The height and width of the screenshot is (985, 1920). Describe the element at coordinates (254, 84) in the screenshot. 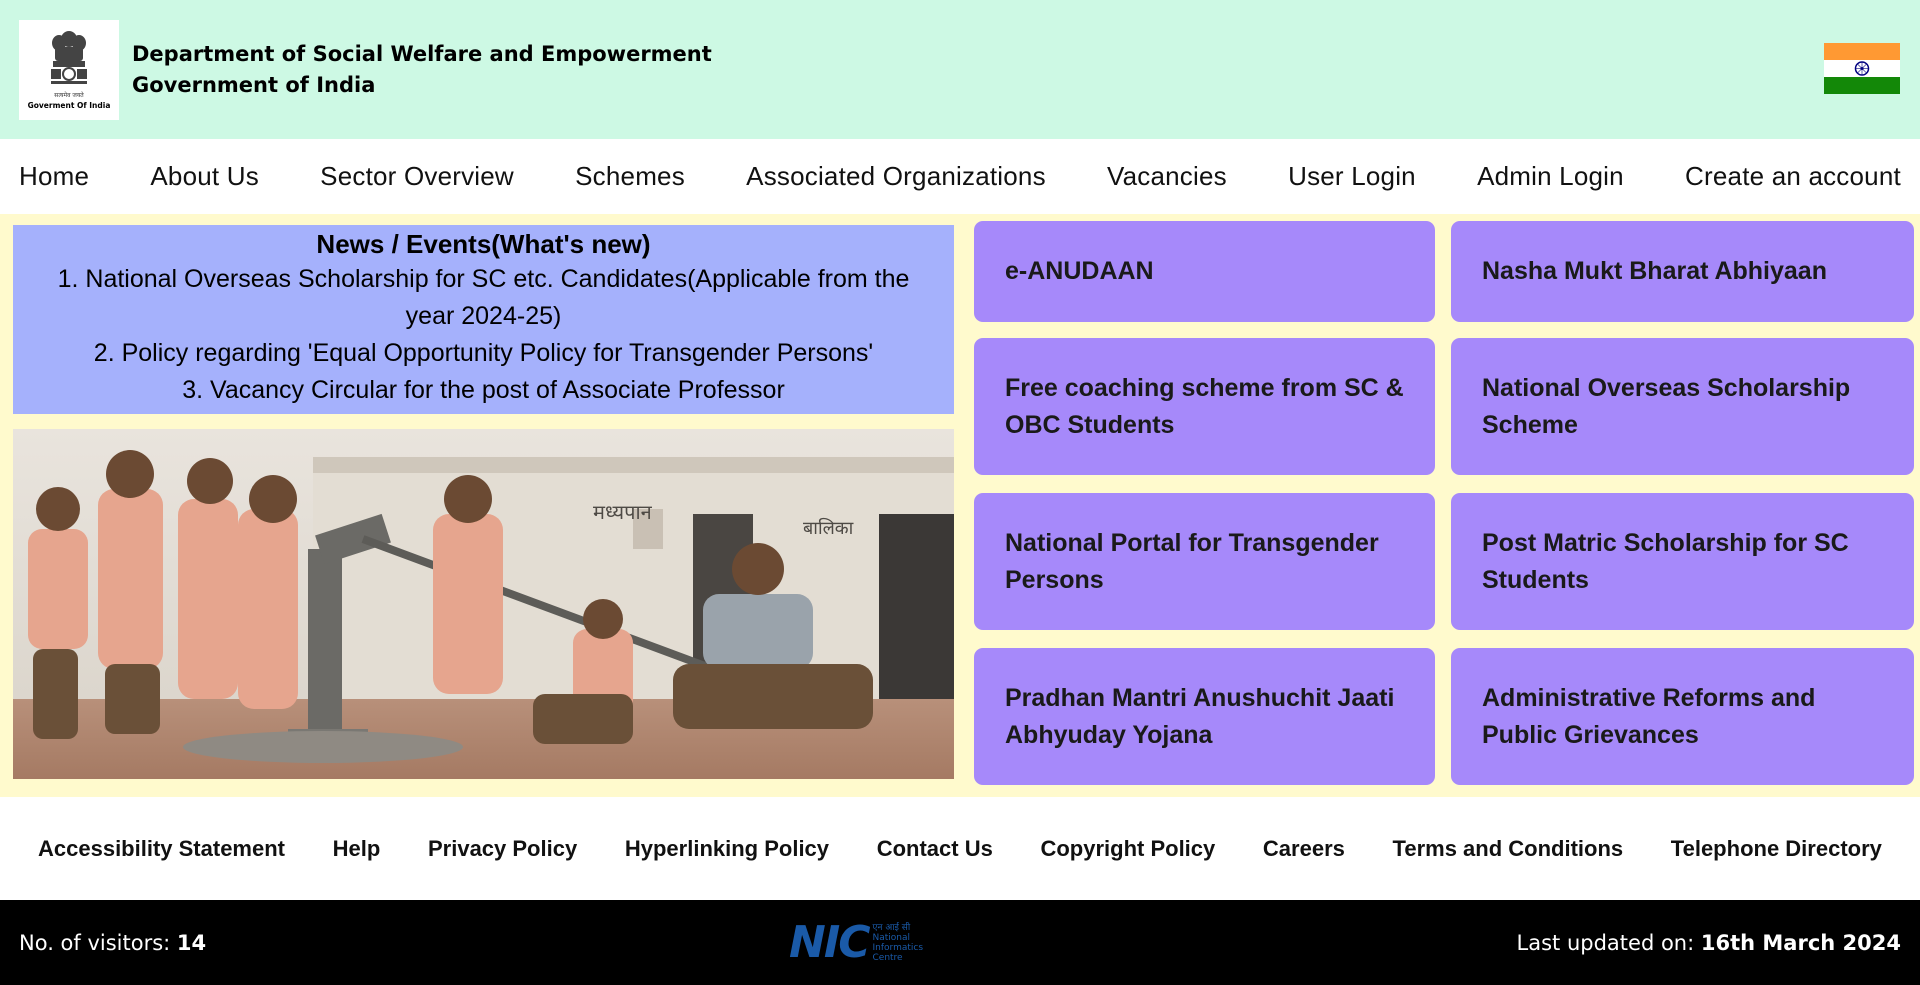

I see `government-name: Government of India` at that location.